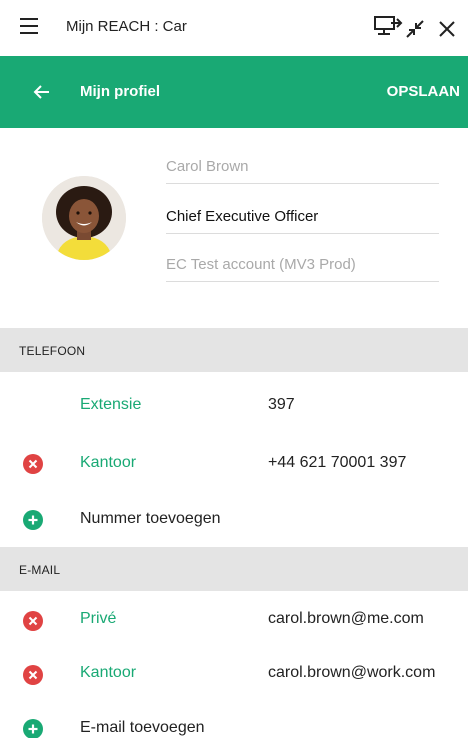 Image resolution: width=468 pixels, height=738 pixels. Describe the element at coordinates (108, 463) in the screenshot. I see `phone-row-label: Kantoor` at that location.